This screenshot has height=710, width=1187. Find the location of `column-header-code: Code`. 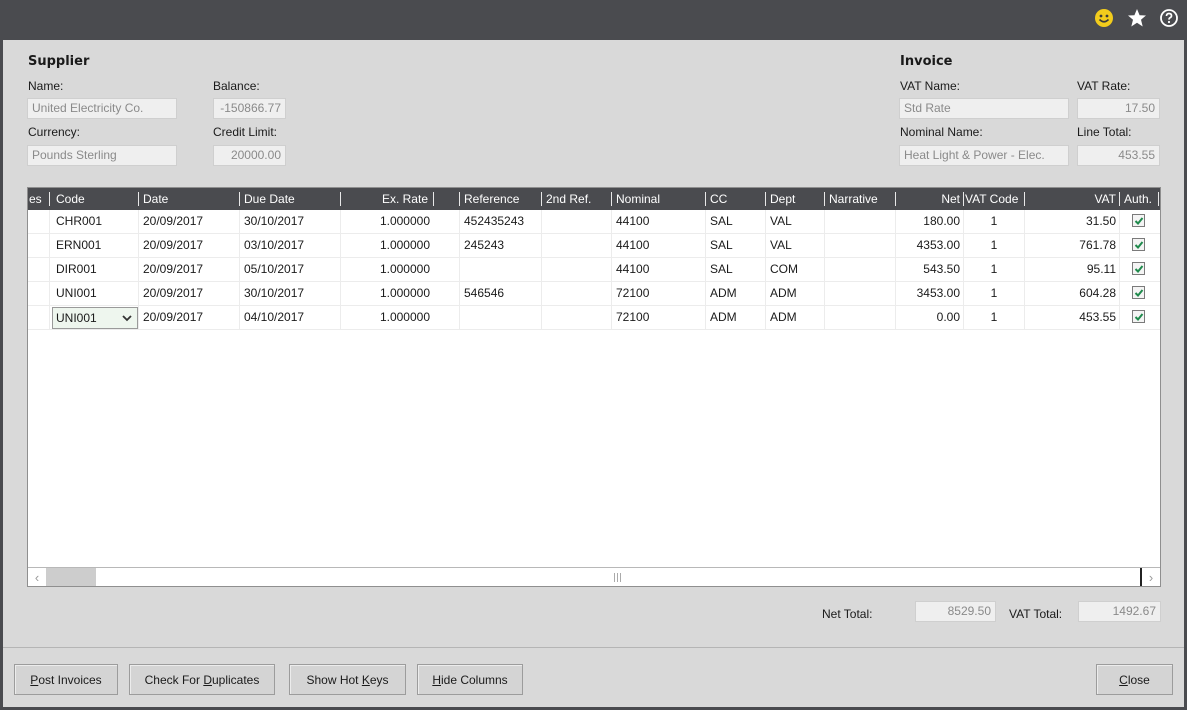

column-header-code: Code is located at coordinates (70, 199).